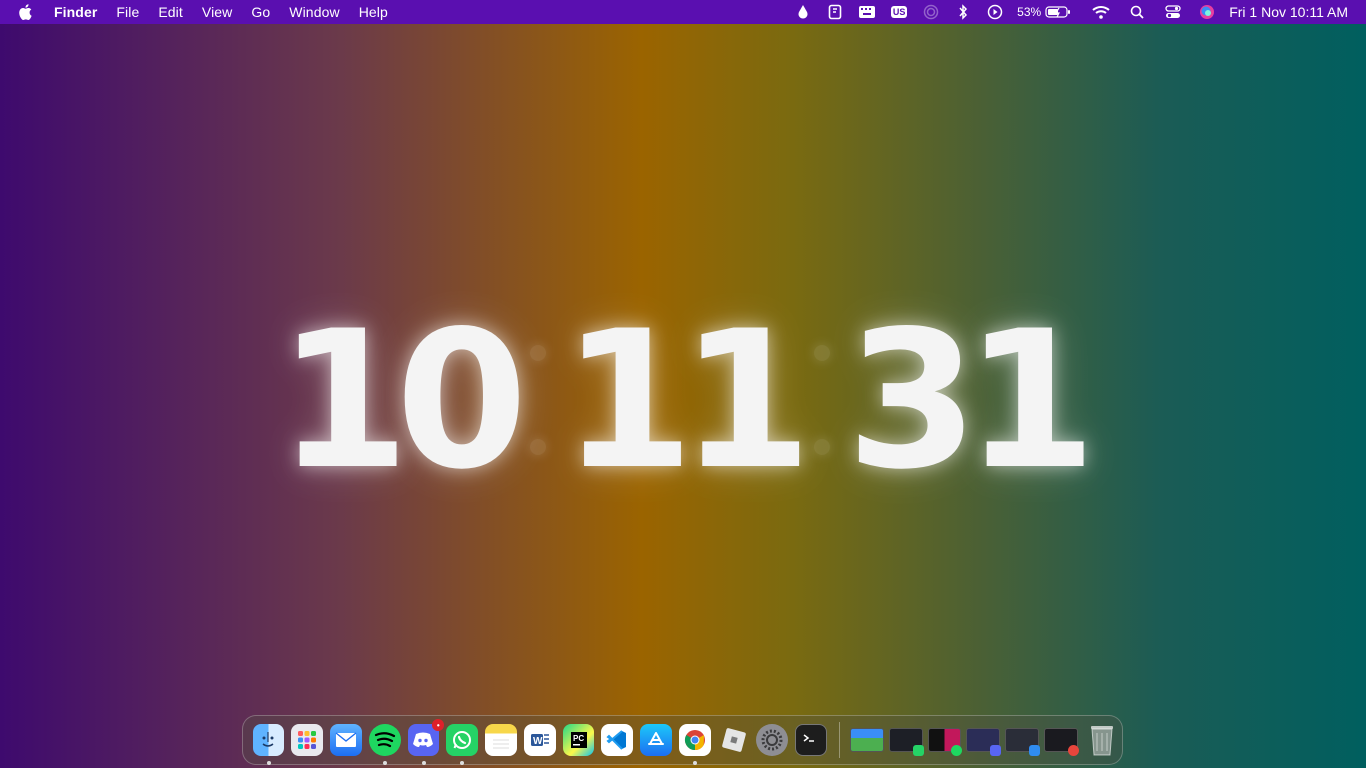  I want to click on menu-go: Go, so click(260, 12).